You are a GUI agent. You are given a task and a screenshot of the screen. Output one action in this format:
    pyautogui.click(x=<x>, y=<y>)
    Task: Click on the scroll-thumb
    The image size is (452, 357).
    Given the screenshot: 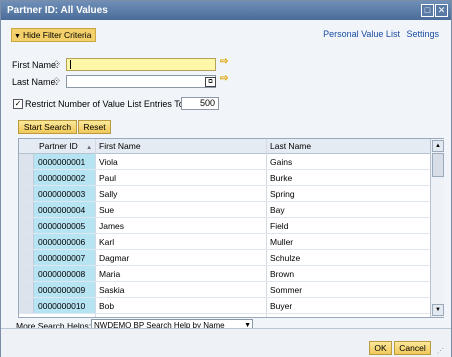 What is the action you would take?
    pyautogui.click(x=438, y=165)
    